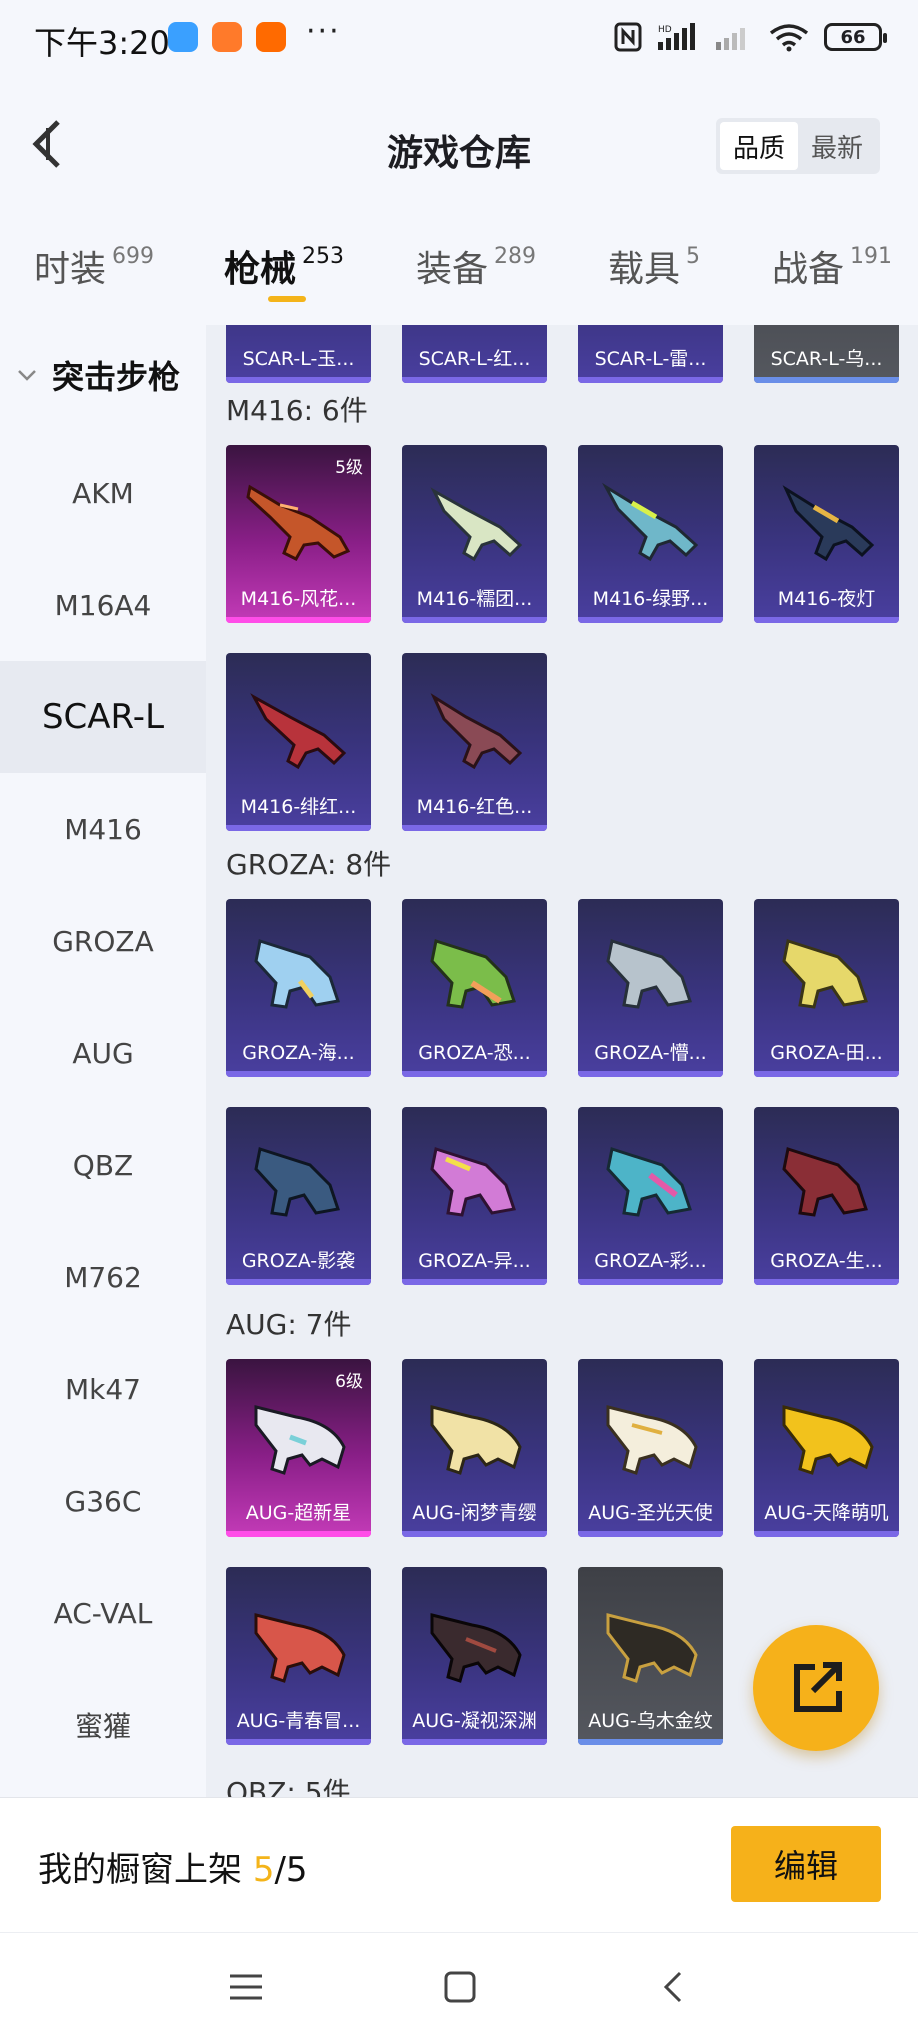 The width and height of the screenshot is (918, 2040). Describe the element at coordinates (298, 1261) in the screenshot. I see `skin-card-label: GROZA-影袭` at that location.